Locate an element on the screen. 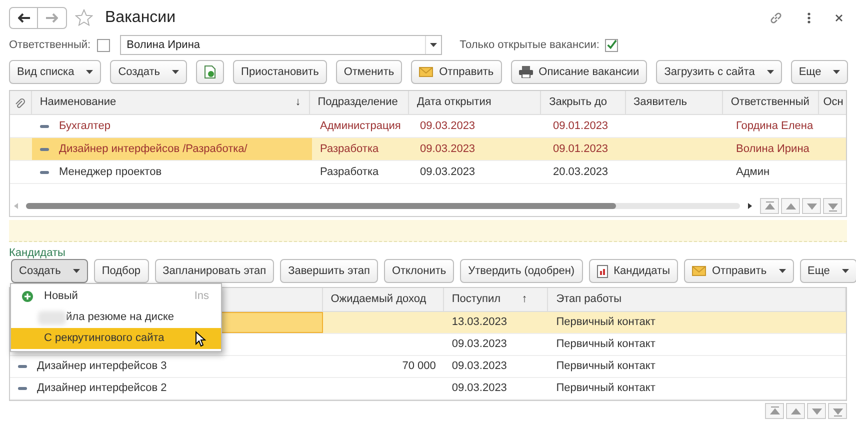 This screenshot has height=427, width=856. table-cell: Менеджер проектов is located at coordinates (172, 172).